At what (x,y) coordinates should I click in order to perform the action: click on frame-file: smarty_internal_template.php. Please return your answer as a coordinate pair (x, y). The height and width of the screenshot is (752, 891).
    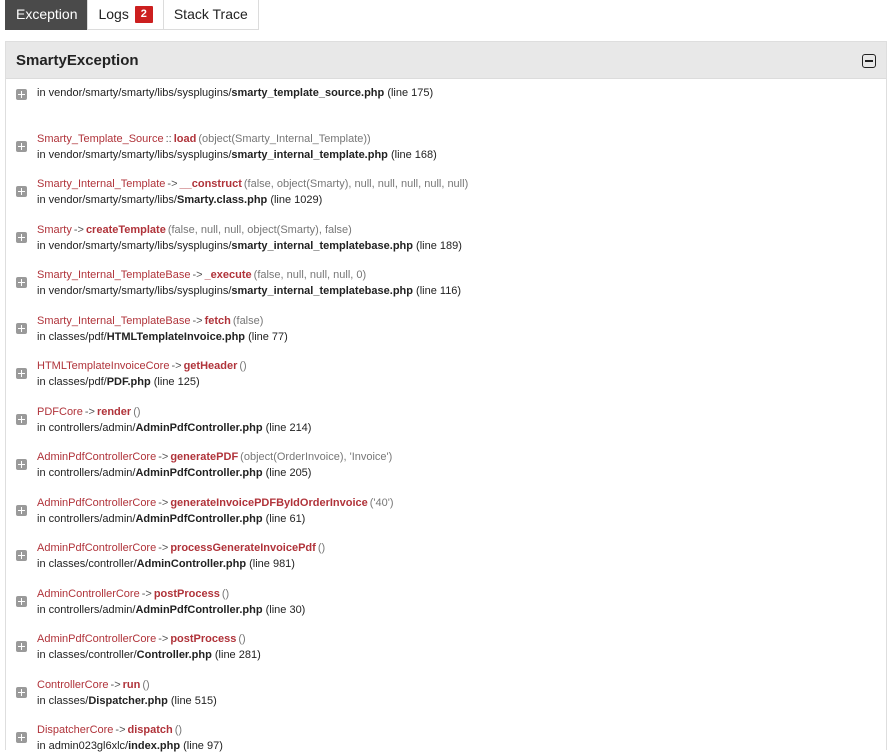
    Looking at the image, I should click on (309, 154).